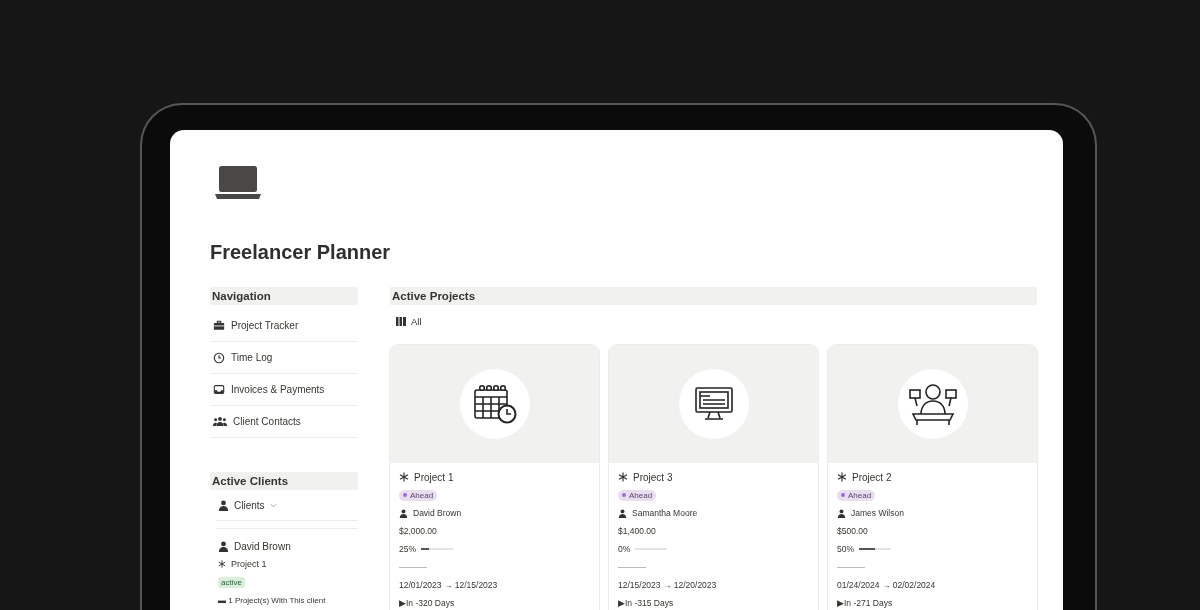 The image size is (1200, 610). What do you see at coordinates (448, 585) in the screenshot?
I see `date-range: 12/01/2023 → 12/15/2023` at bounding box center [448, 585].